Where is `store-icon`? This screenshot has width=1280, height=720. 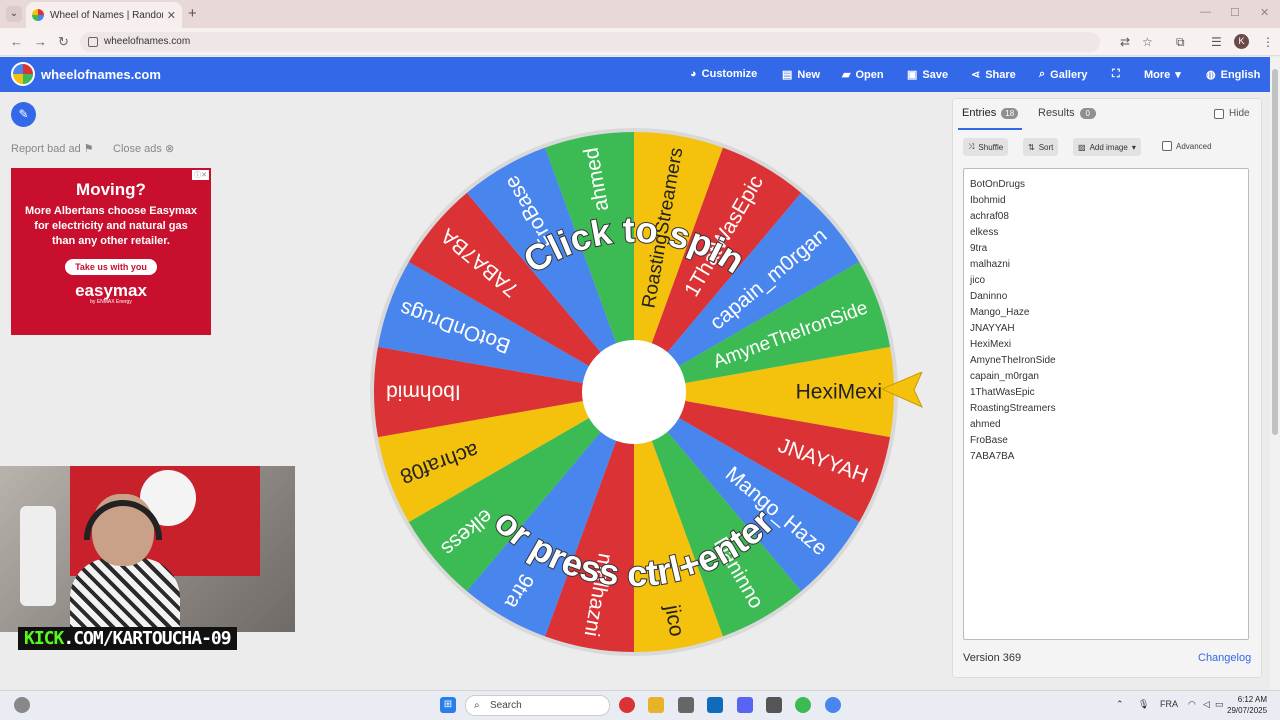 store-icon is located at coordinates (686, 705).